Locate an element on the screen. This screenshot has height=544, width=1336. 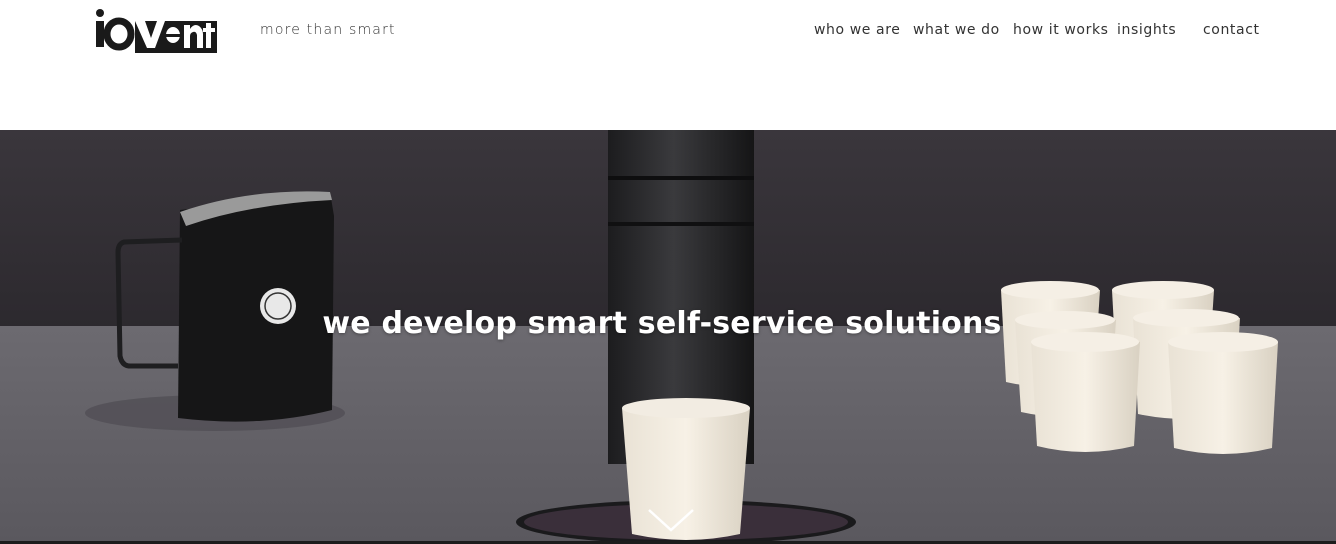
nav-how-it-works: how it works is located at coordinates (1061, 30).